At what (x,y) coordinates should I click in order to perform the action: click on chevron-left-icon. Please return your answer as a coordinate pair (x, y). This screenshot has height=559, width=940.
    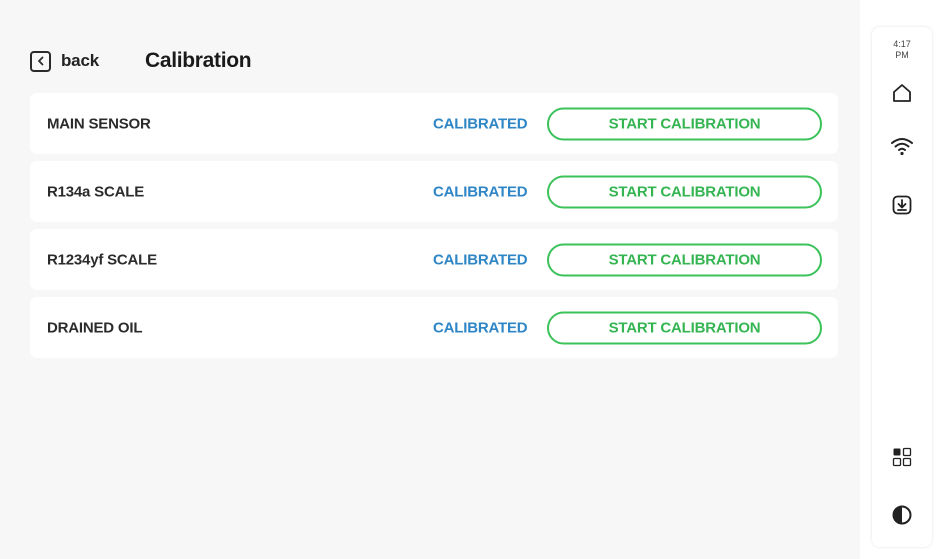
    Looking at the image, I should click on (40, 61).